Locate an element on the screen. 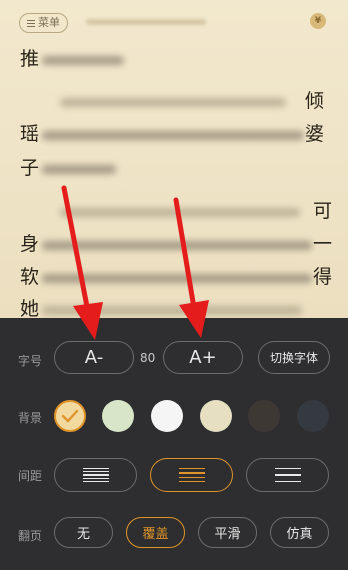  check-icon is located at coordinates (70, 416).